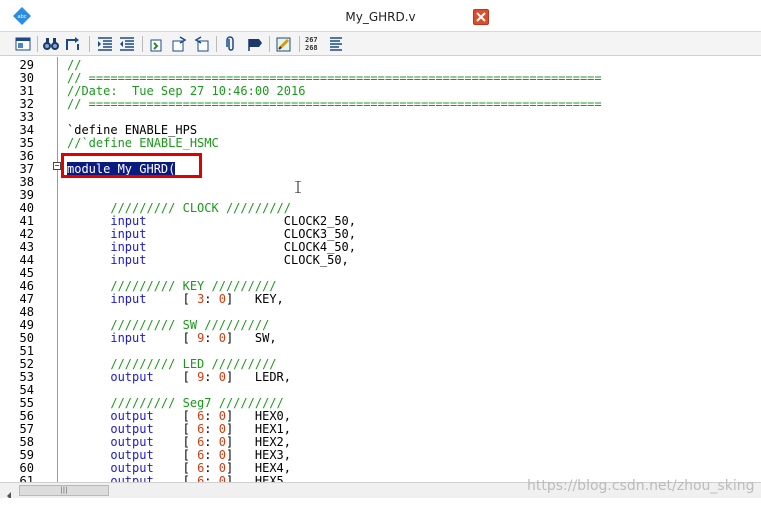 Image resolution: width=761 pixels, height=505 pixels. Describe the element at coordinates (251, 221) in the screenshot. I see `code-token: CLOCK2_50,` at that location.